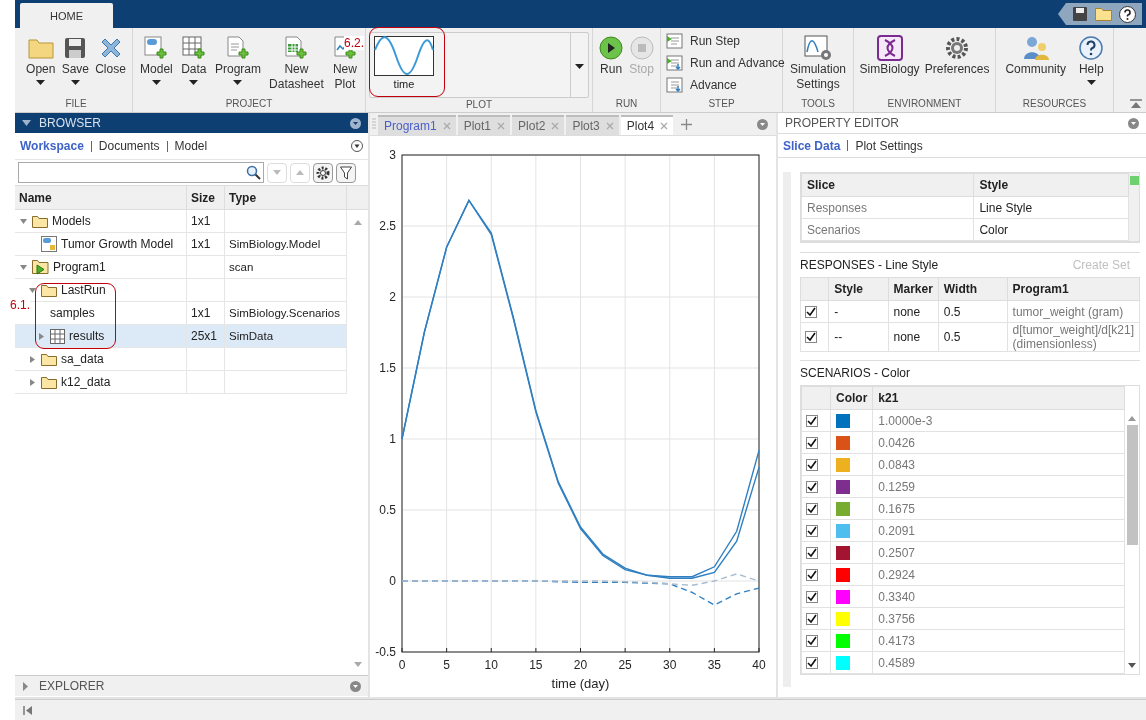 The height and width of the screenshot is (720, 1146). I want to click on y-tick-label: 1, so click(392, 439).